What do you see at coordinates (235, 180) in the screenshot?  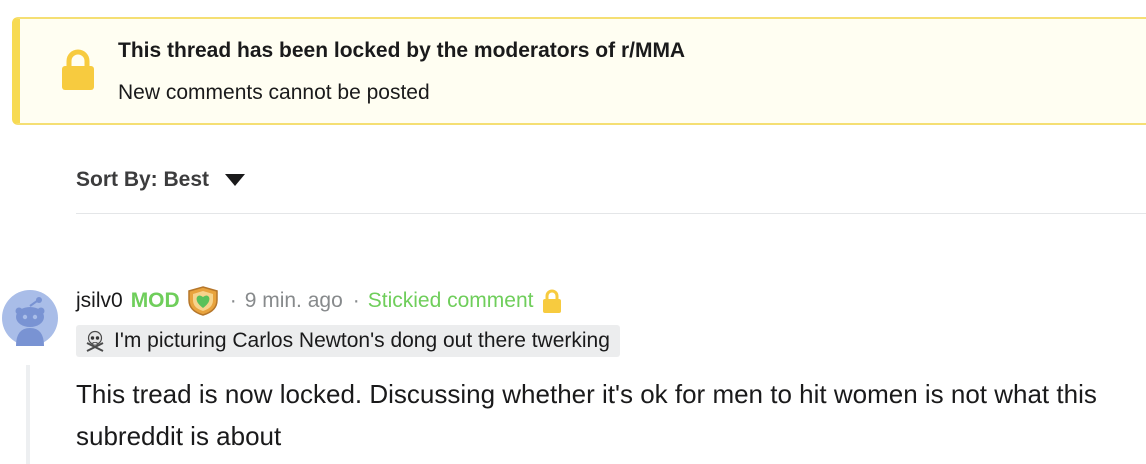 I see `caret-down-icon` at bounding box center [235, 180].